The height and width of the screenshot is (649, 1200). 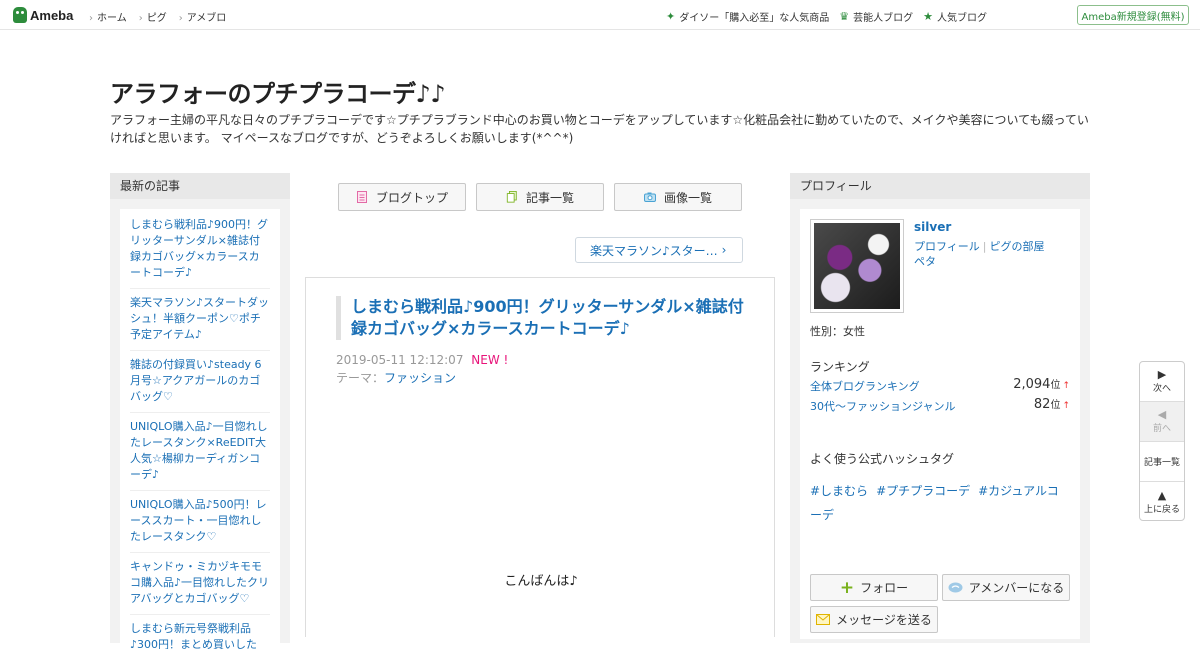 I want to click on top-right-links: ✦ ダイソー「購入必至」な人気商品 ♛ 芸能人ブログ ★ 人気ブログ, so click(x=826, y=16).